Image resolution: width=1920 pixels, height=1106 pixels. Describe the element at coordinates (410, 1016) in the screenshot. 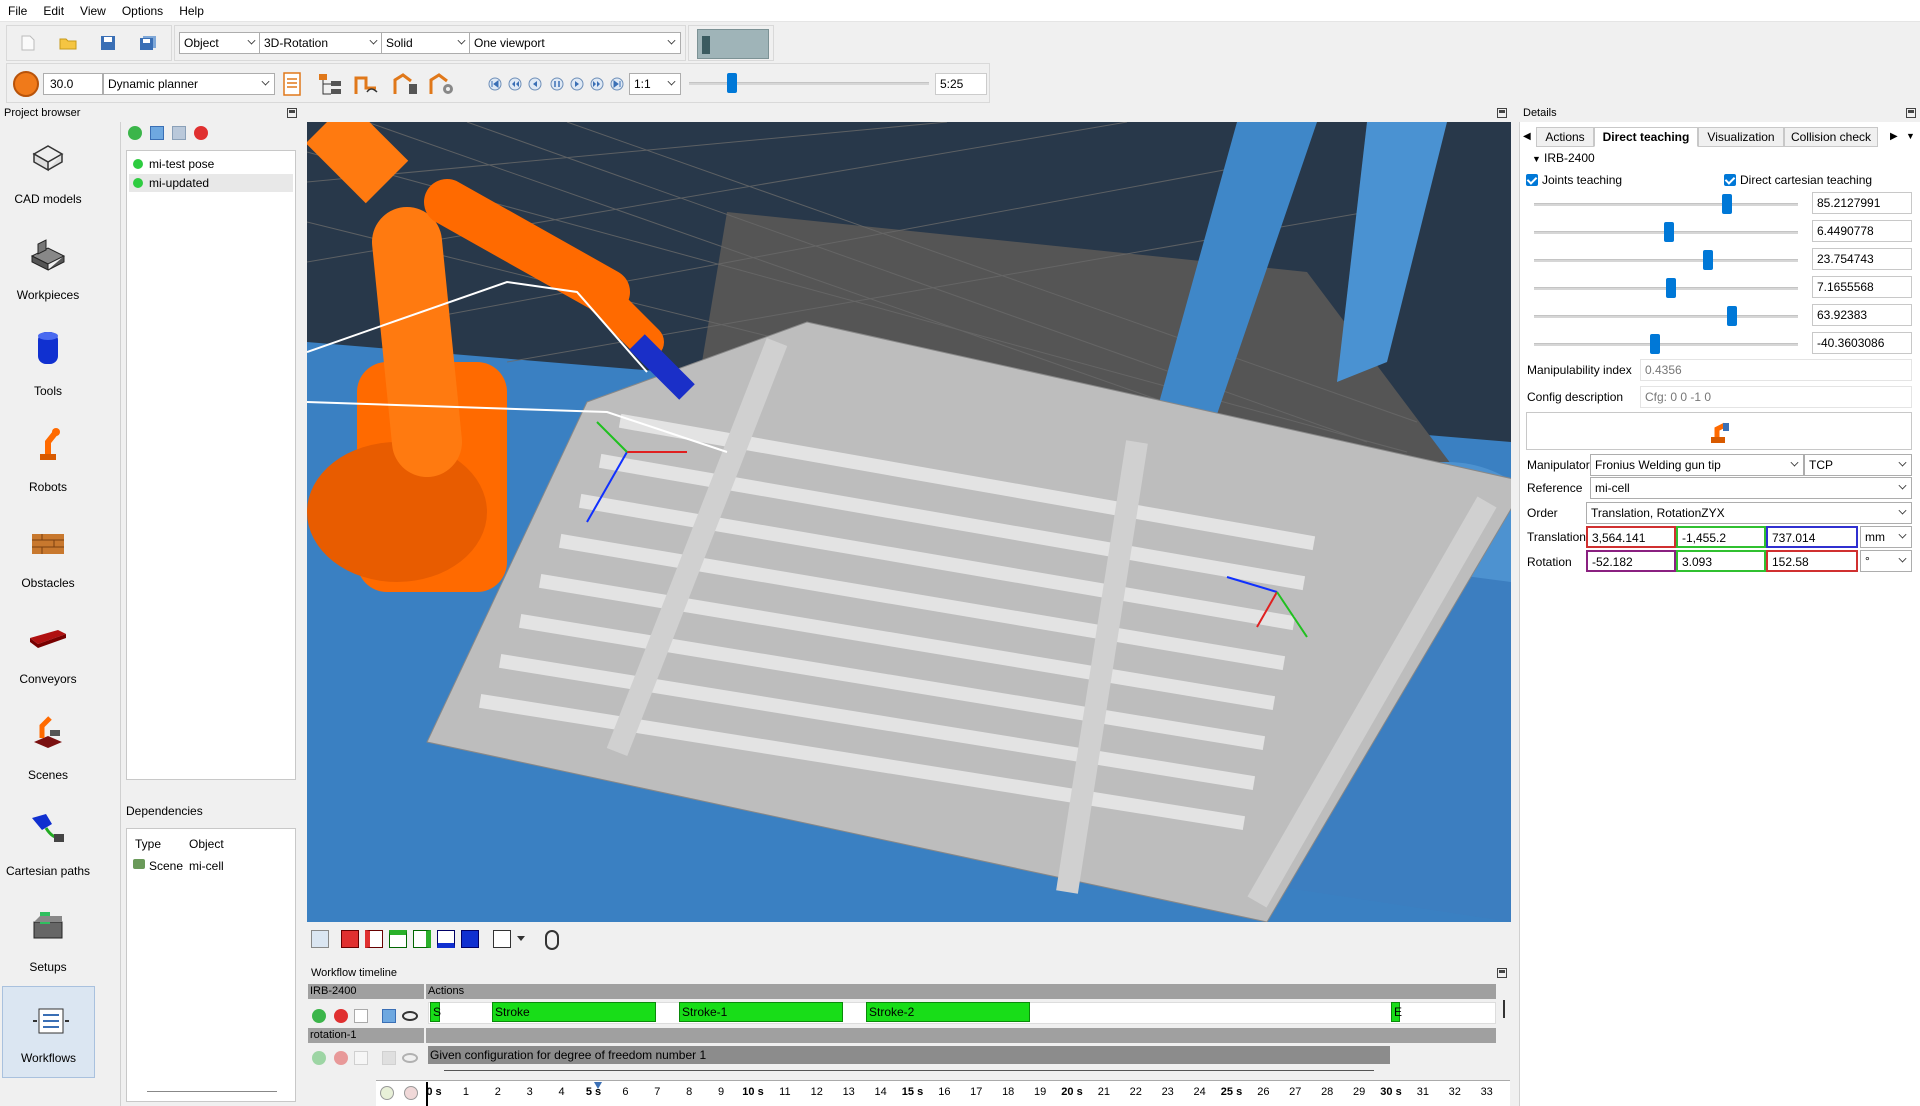

I see `eye-icon` at that location.